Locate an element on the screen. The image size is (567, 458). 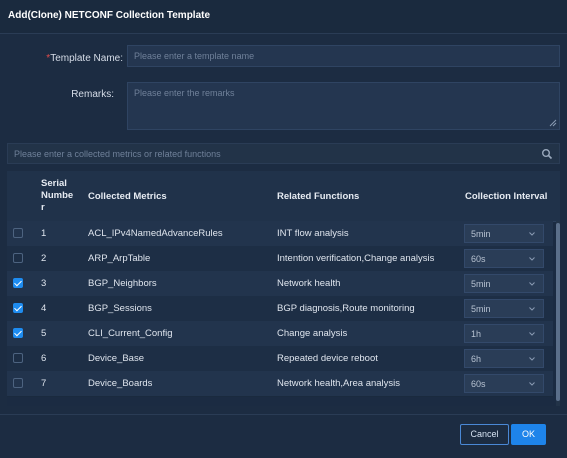
cell-serial: 1 is located at coordinates (44, 233).